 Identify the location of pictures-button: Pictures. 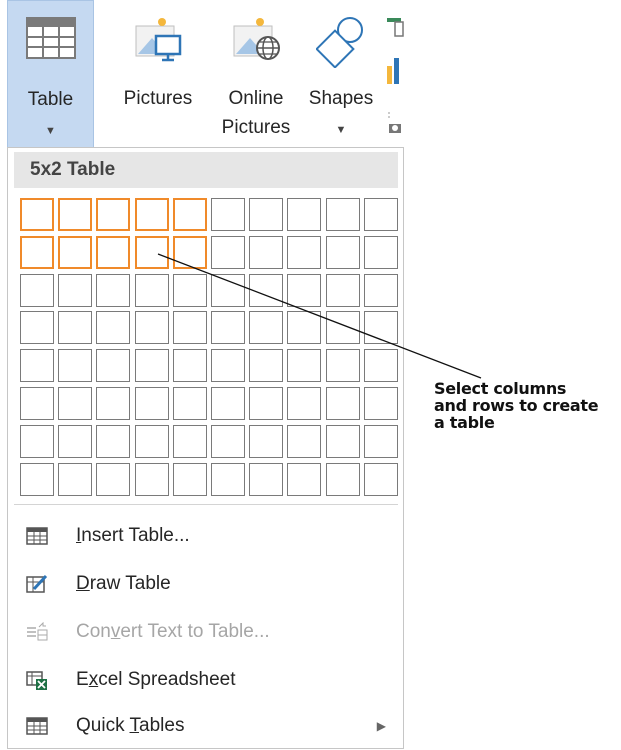
(158, 74).